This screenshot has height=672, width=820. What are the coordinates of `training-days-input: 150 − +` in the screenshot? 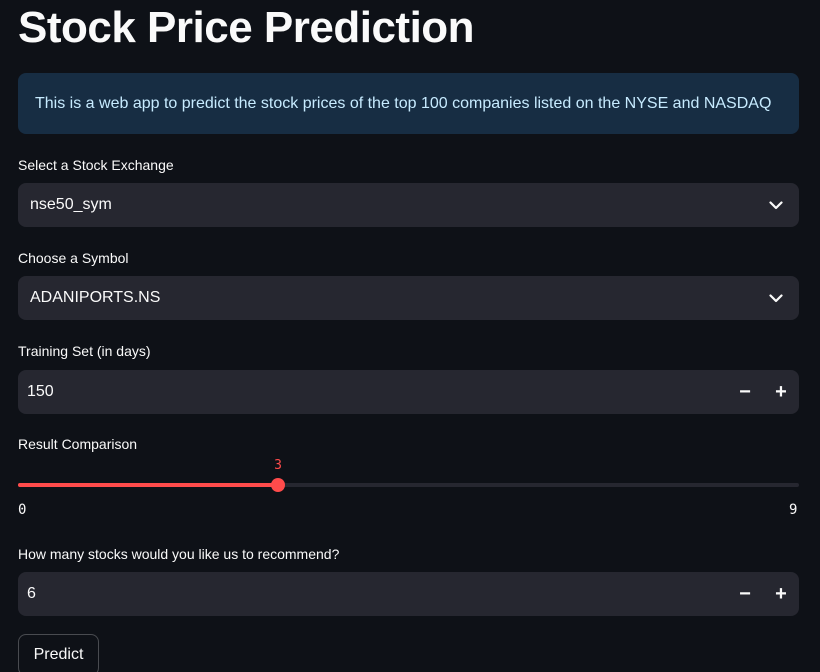 It's located at (408, 392).